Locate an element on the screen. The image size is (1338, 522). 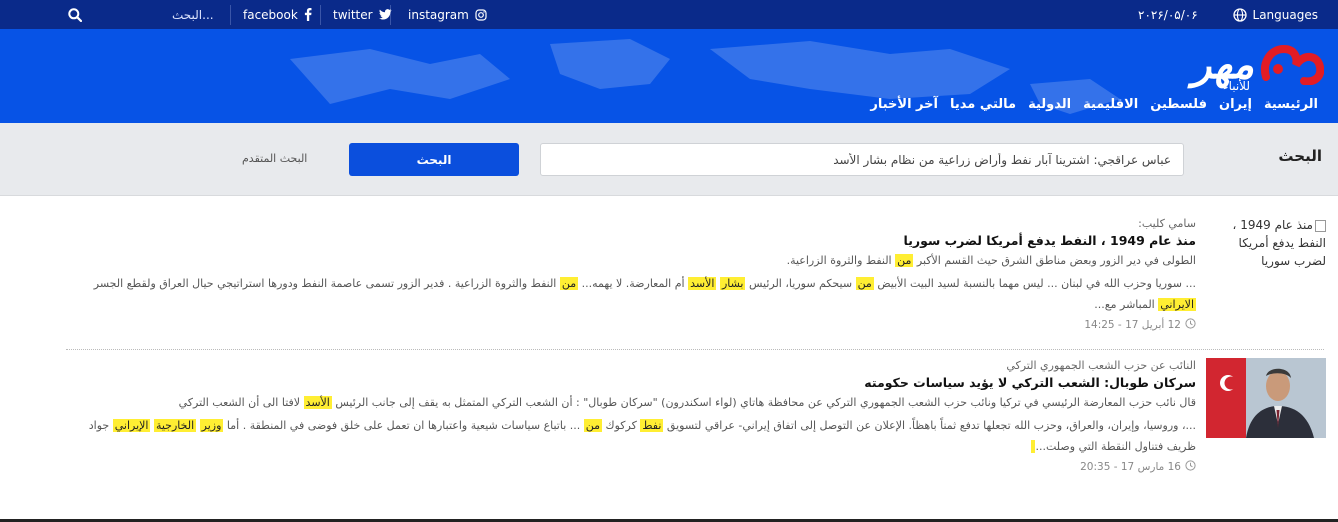
advanced-search-link: البحث المتقدم is located at coordinates (274, 158).